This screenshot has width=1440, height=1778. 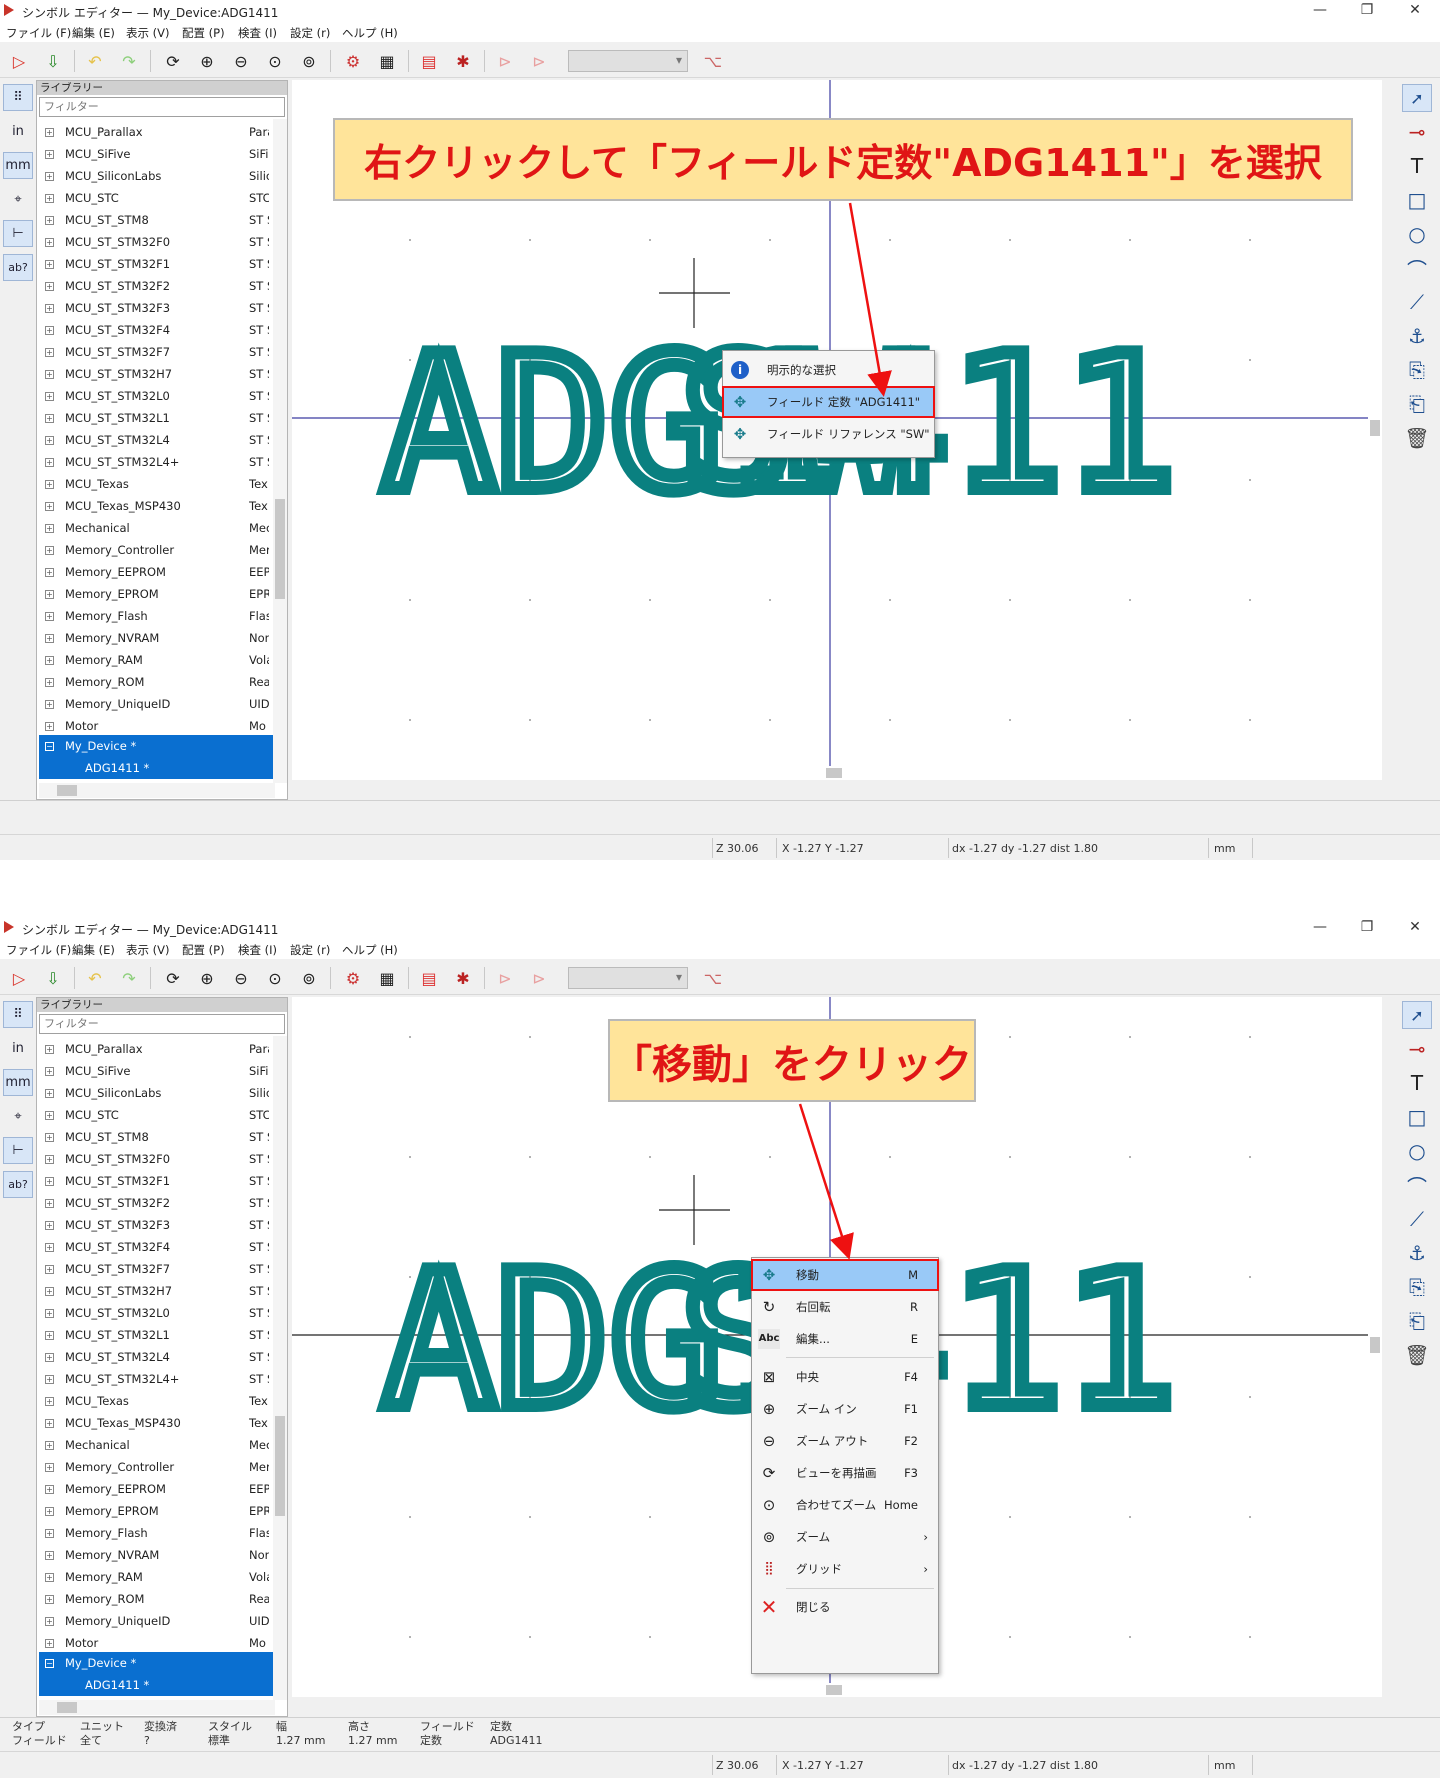 What do you see at coordinates (18, 199) in the screenshot?
I see `cursor-icon: ⌖` at bounding box center [18, 199].